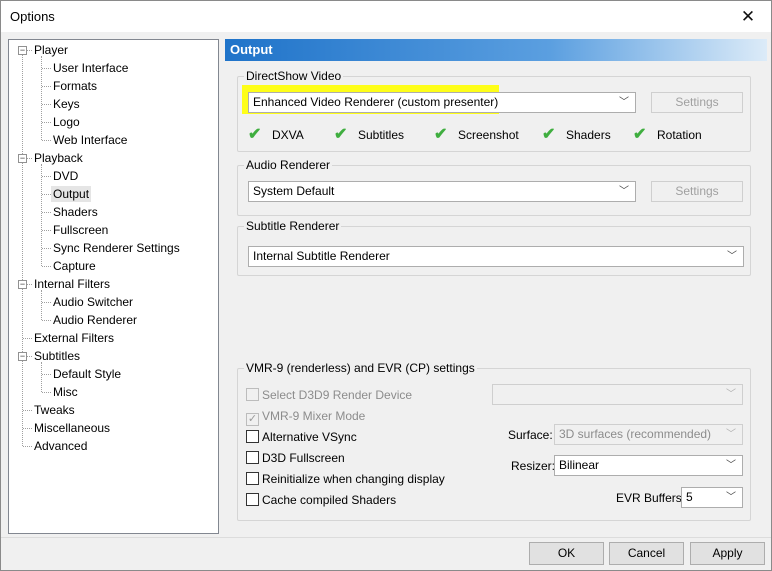  Describe the element at coordinates (321, 500) in the screenshot. I see `checkbox-cache-compiled-shaders: Cache compiled Shaders` at that location.